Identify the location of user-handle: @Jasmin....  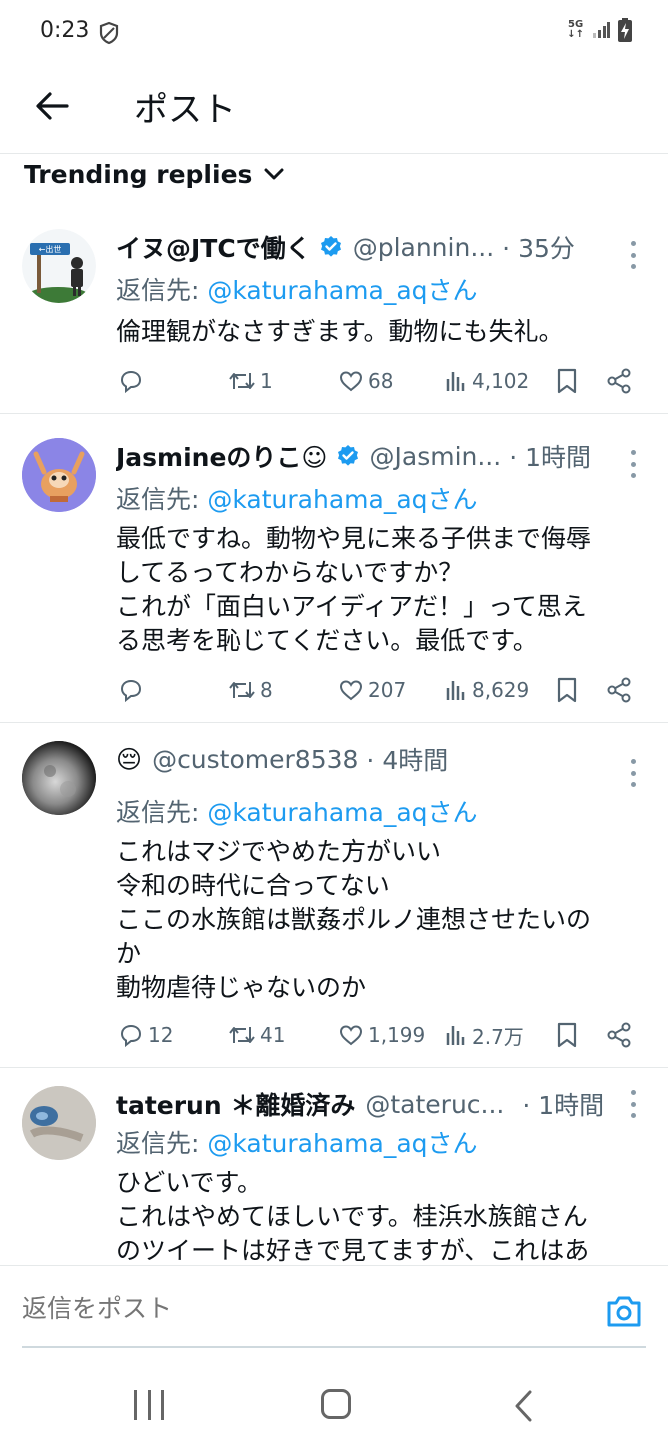
(436, 456).